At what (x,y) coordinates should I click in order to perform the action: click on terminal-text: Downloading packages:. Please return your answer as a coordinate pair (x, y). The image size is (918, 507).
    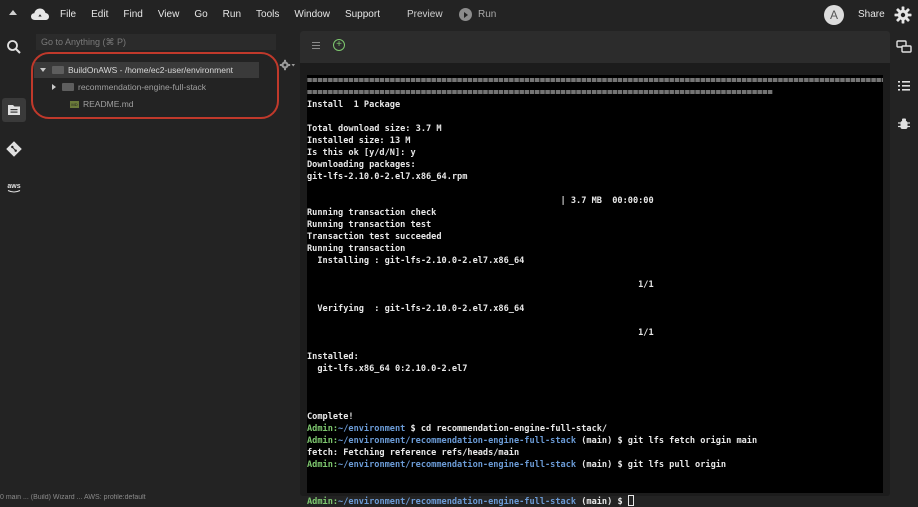
    Looking at the image, I should click on (361, 165).